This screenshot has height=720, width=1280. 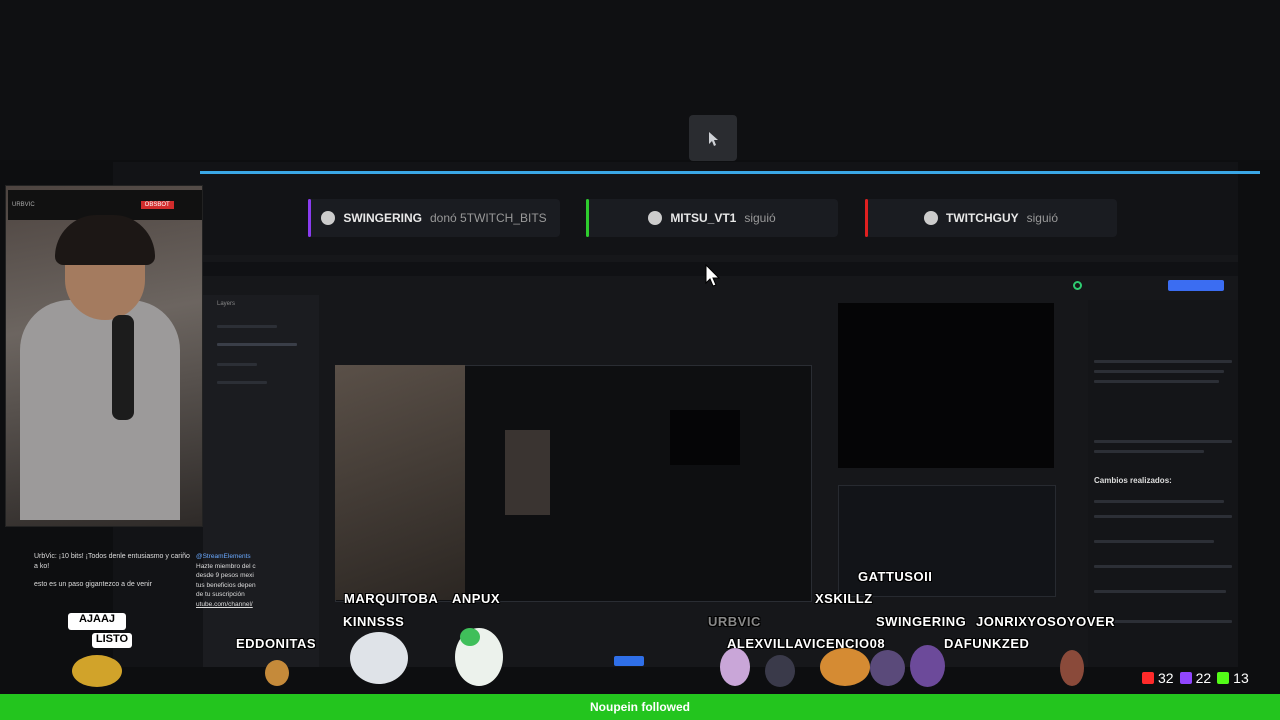 What do you see at coordinates (157, 205) in the screenshot?
I see `hud-badge: OBSBOT` at bounding box center [157, 205].